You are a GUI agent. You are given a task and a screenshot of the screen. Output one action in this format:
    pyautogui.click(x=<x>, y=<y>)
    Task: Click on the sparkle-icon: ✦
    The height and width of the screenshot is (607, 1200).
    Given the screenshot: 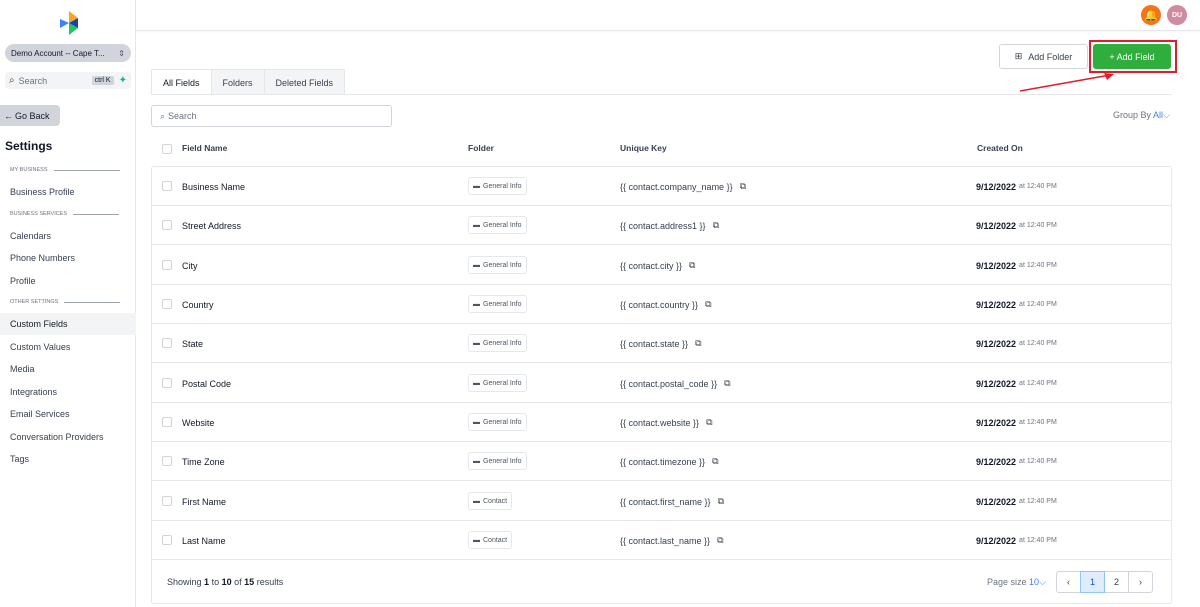 What is the action you would take?
    pyautogui.click(x=123, y=80)
    